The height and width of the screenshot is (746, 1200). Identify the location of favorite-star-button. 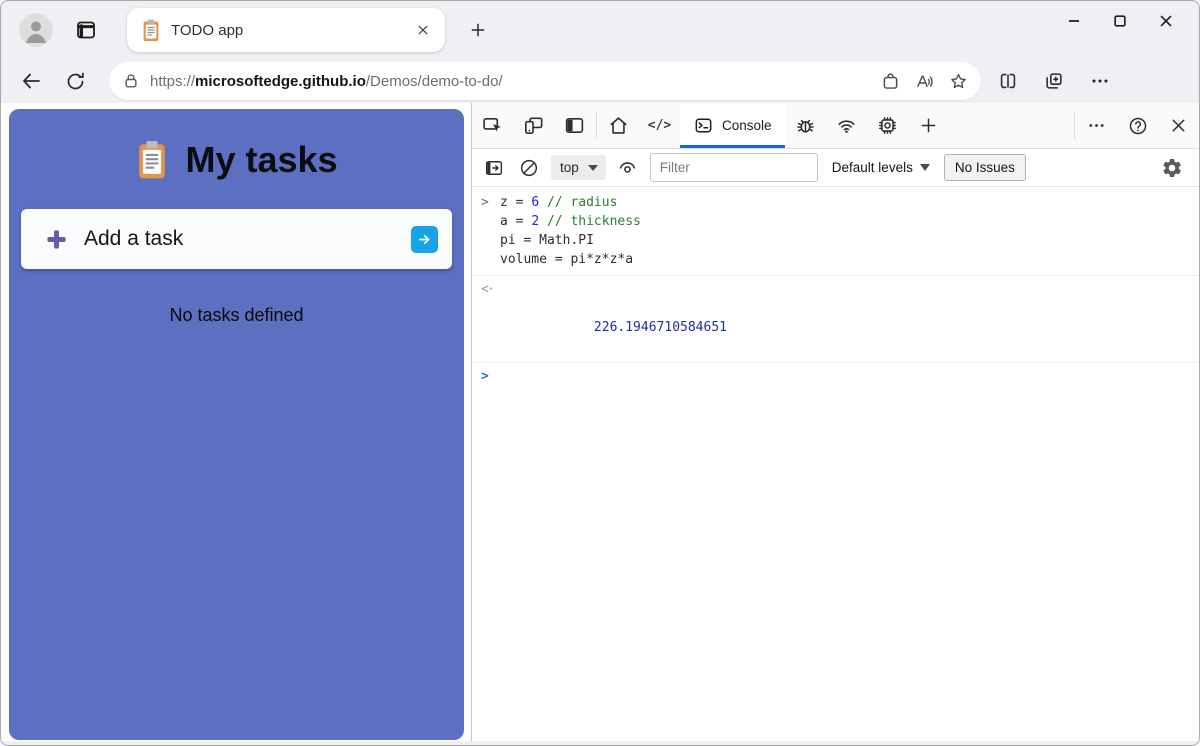
(958, 81).